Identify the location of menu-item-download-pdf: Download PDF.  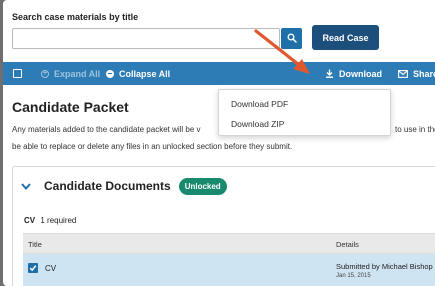
(259, 104).